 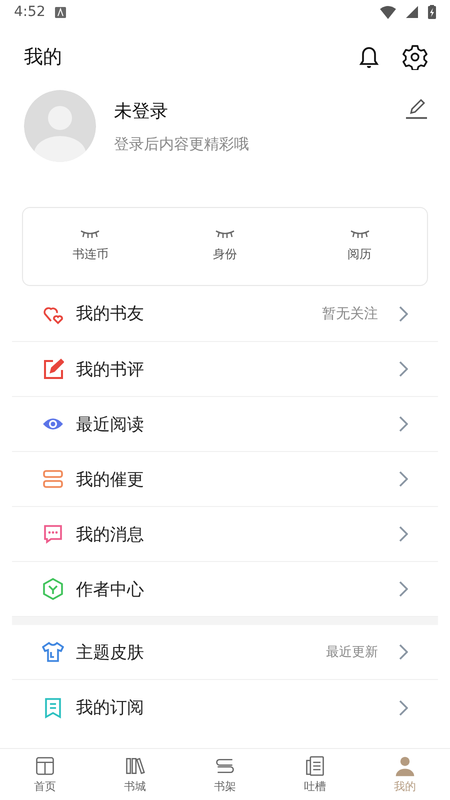 What do you see at coordinates (315, 766) in the screenshot?
I see `newspaper-icon` at bounding box center [315, 766].